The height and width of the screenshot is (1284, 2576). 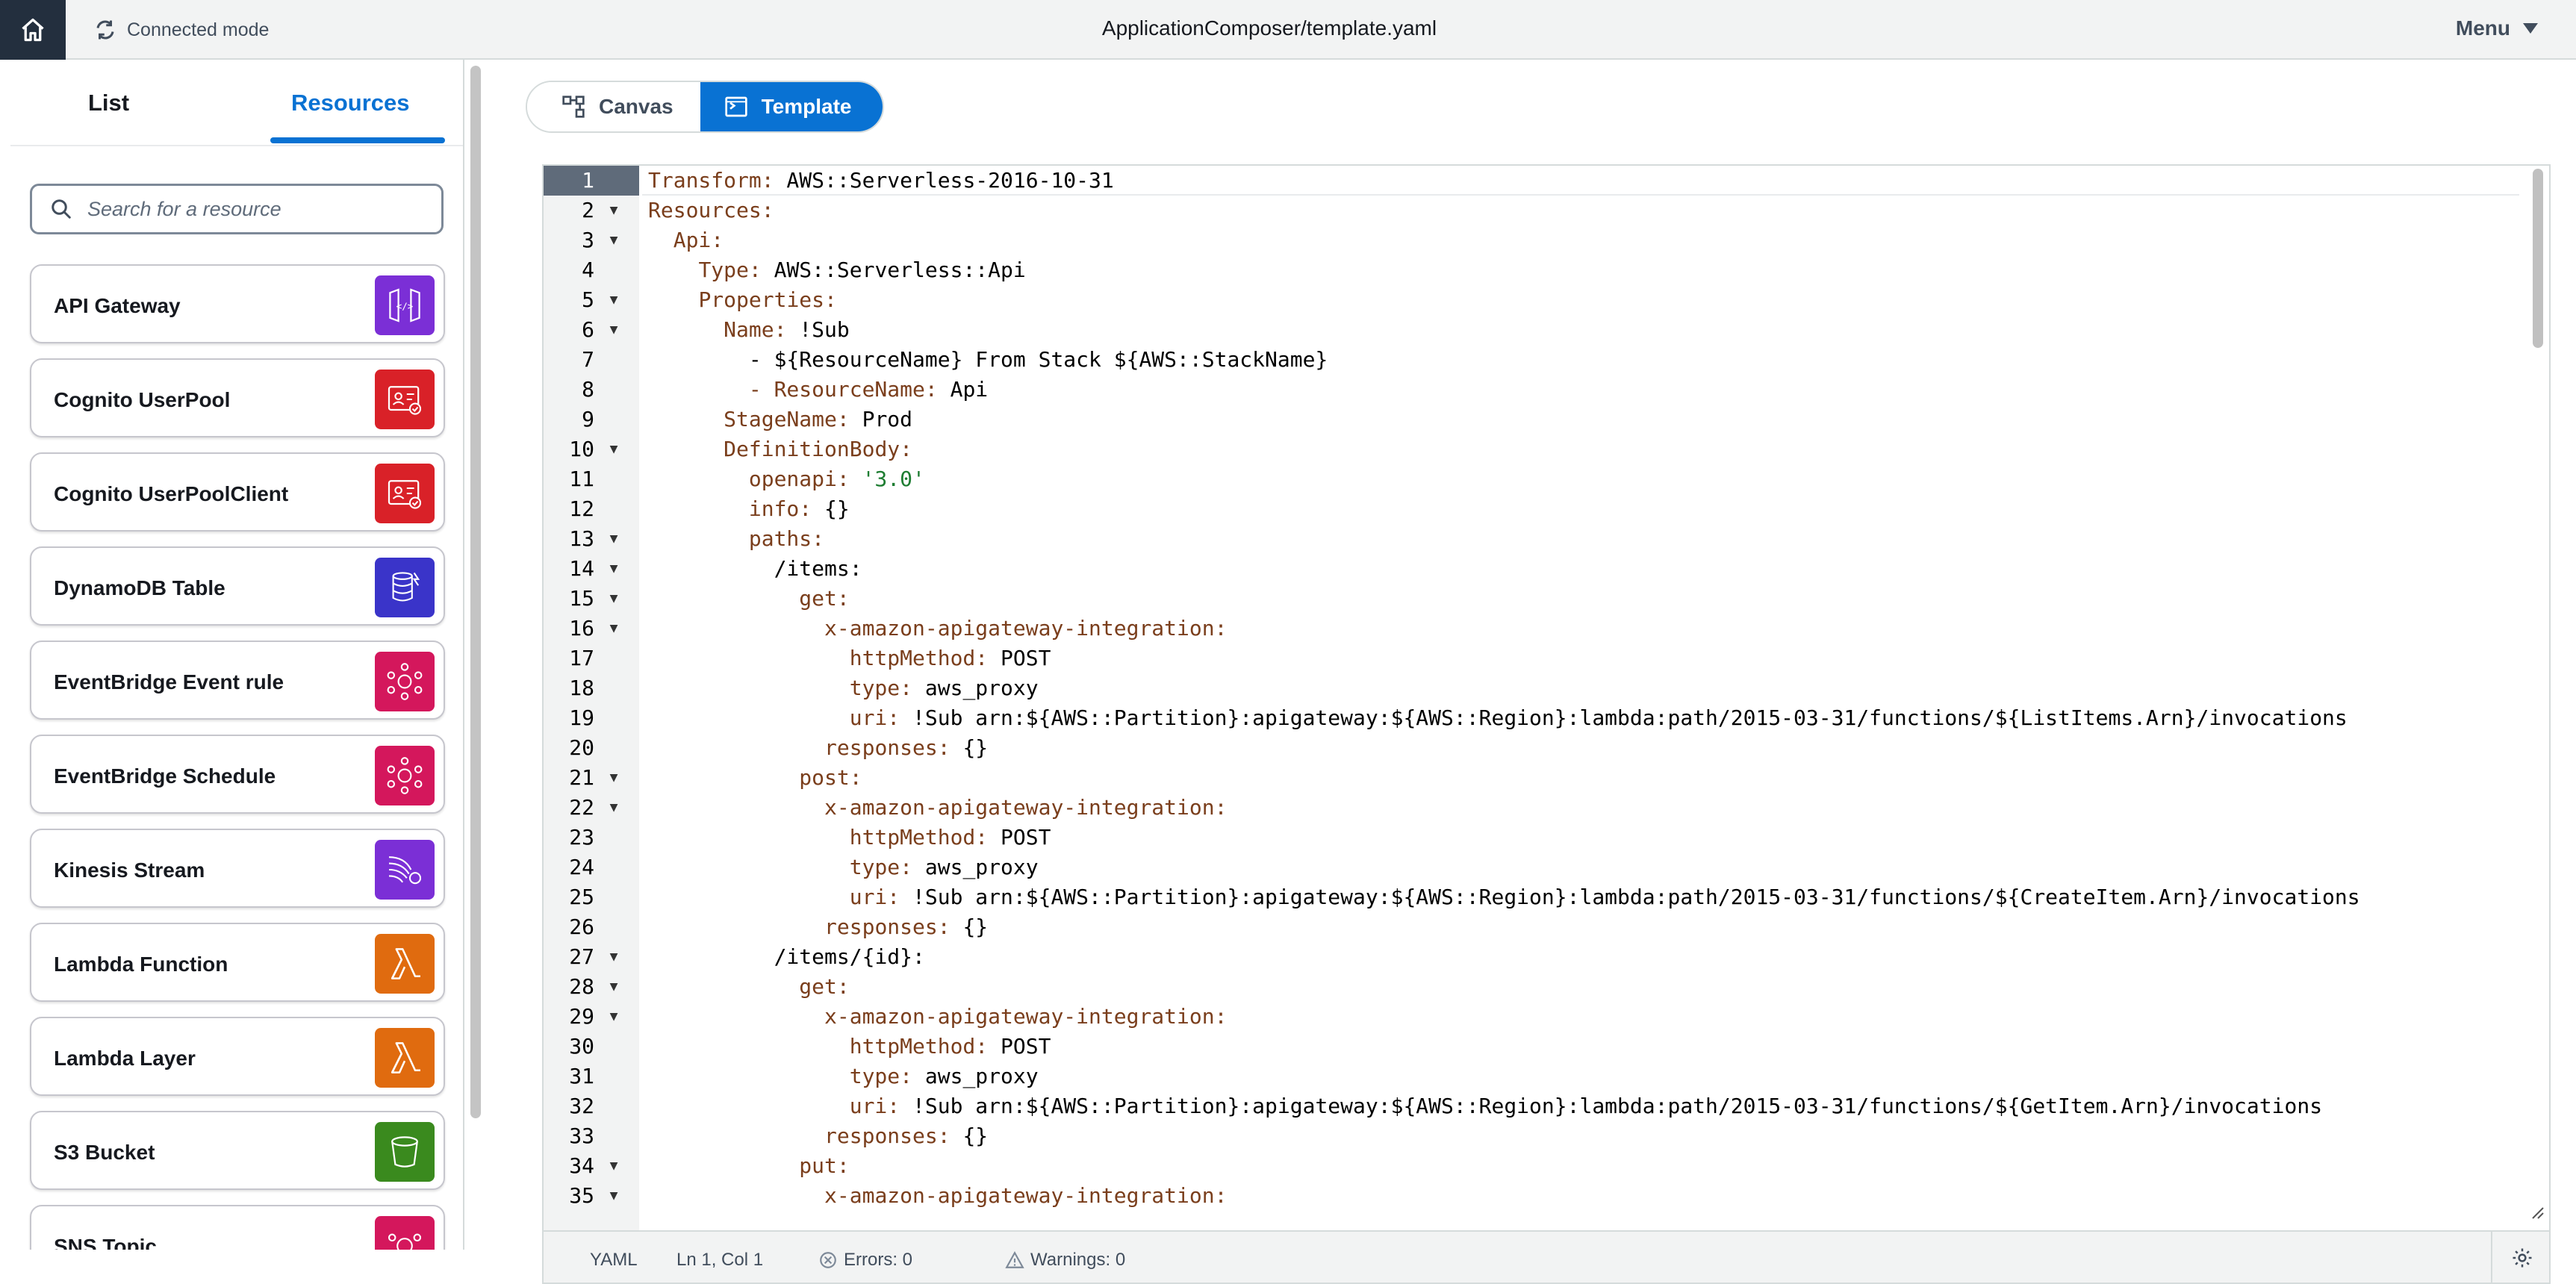 I want to click on code-line: 9 StageName: Prod, so click(x=1543, y=419).